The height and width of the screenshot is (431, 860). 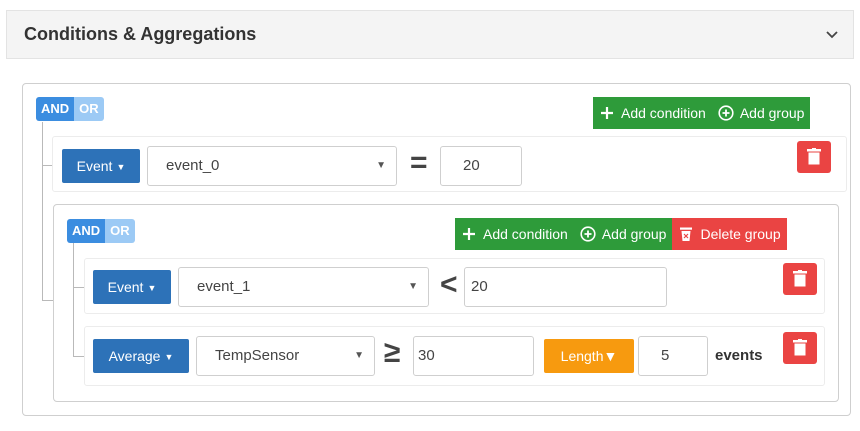 What do you see at coordinates (272, 166) in the screenshot?
I see `field-select: event_0 ▼` at bounding box center [272, 166].